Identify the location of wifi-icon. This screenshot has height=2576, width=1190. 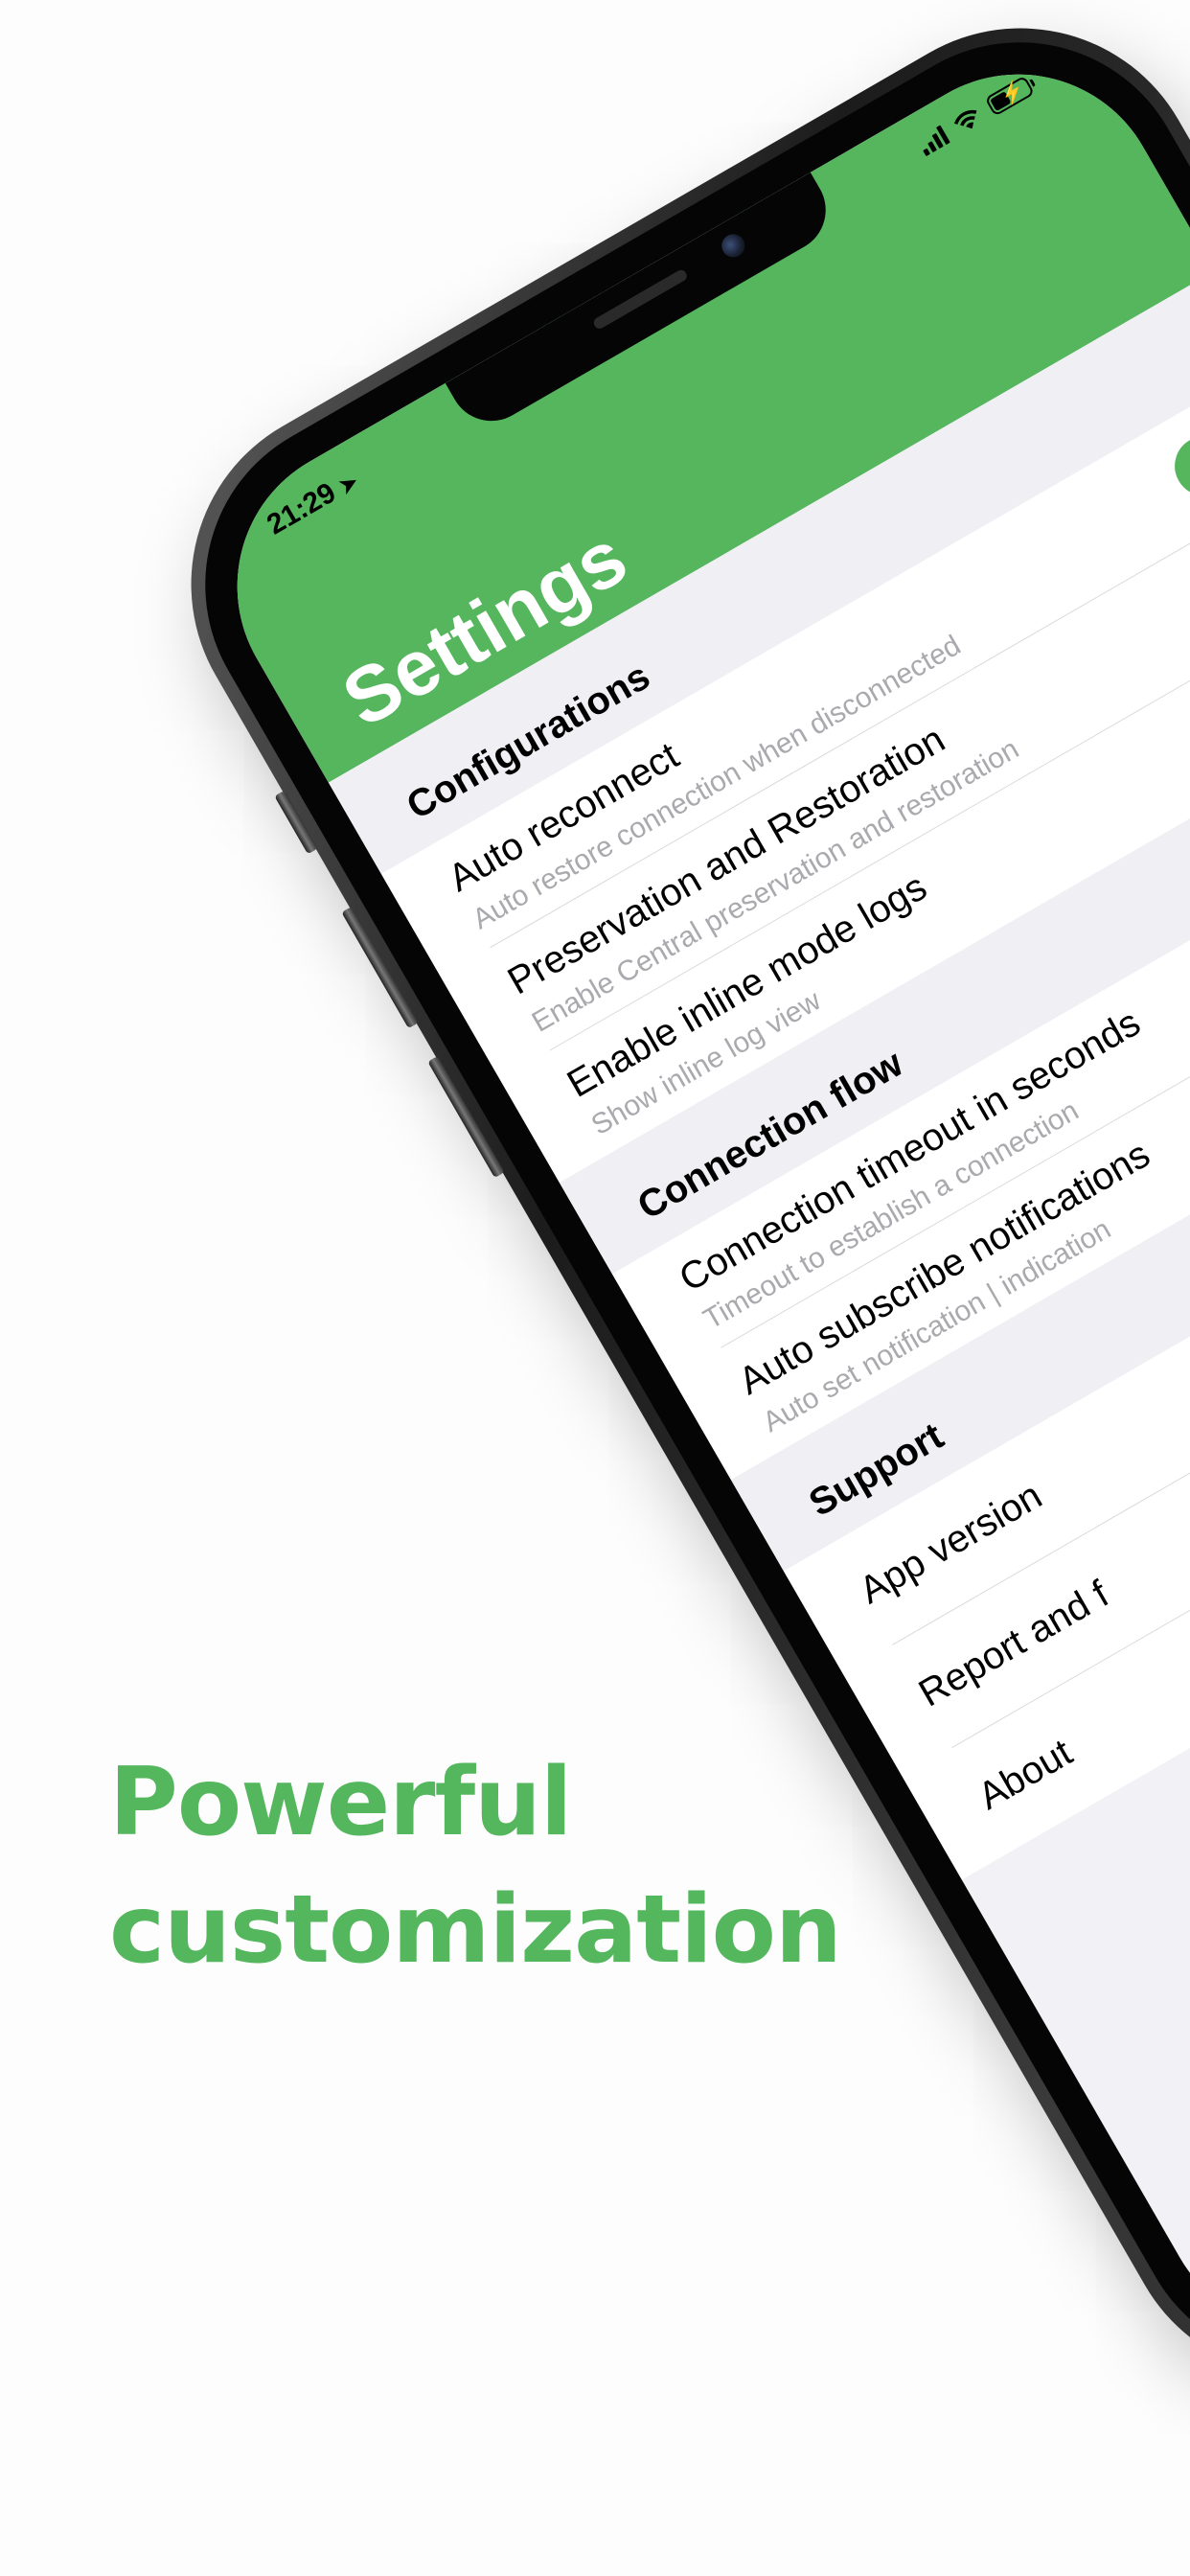
(965, 119).